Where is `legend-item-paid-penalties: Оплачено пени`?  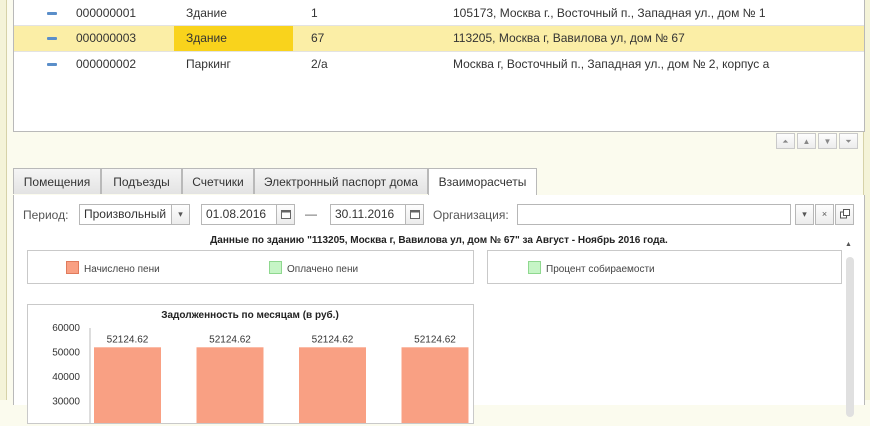
legend-item-paid-penalties: Оплачено пени is located at coordinates (313, 268).